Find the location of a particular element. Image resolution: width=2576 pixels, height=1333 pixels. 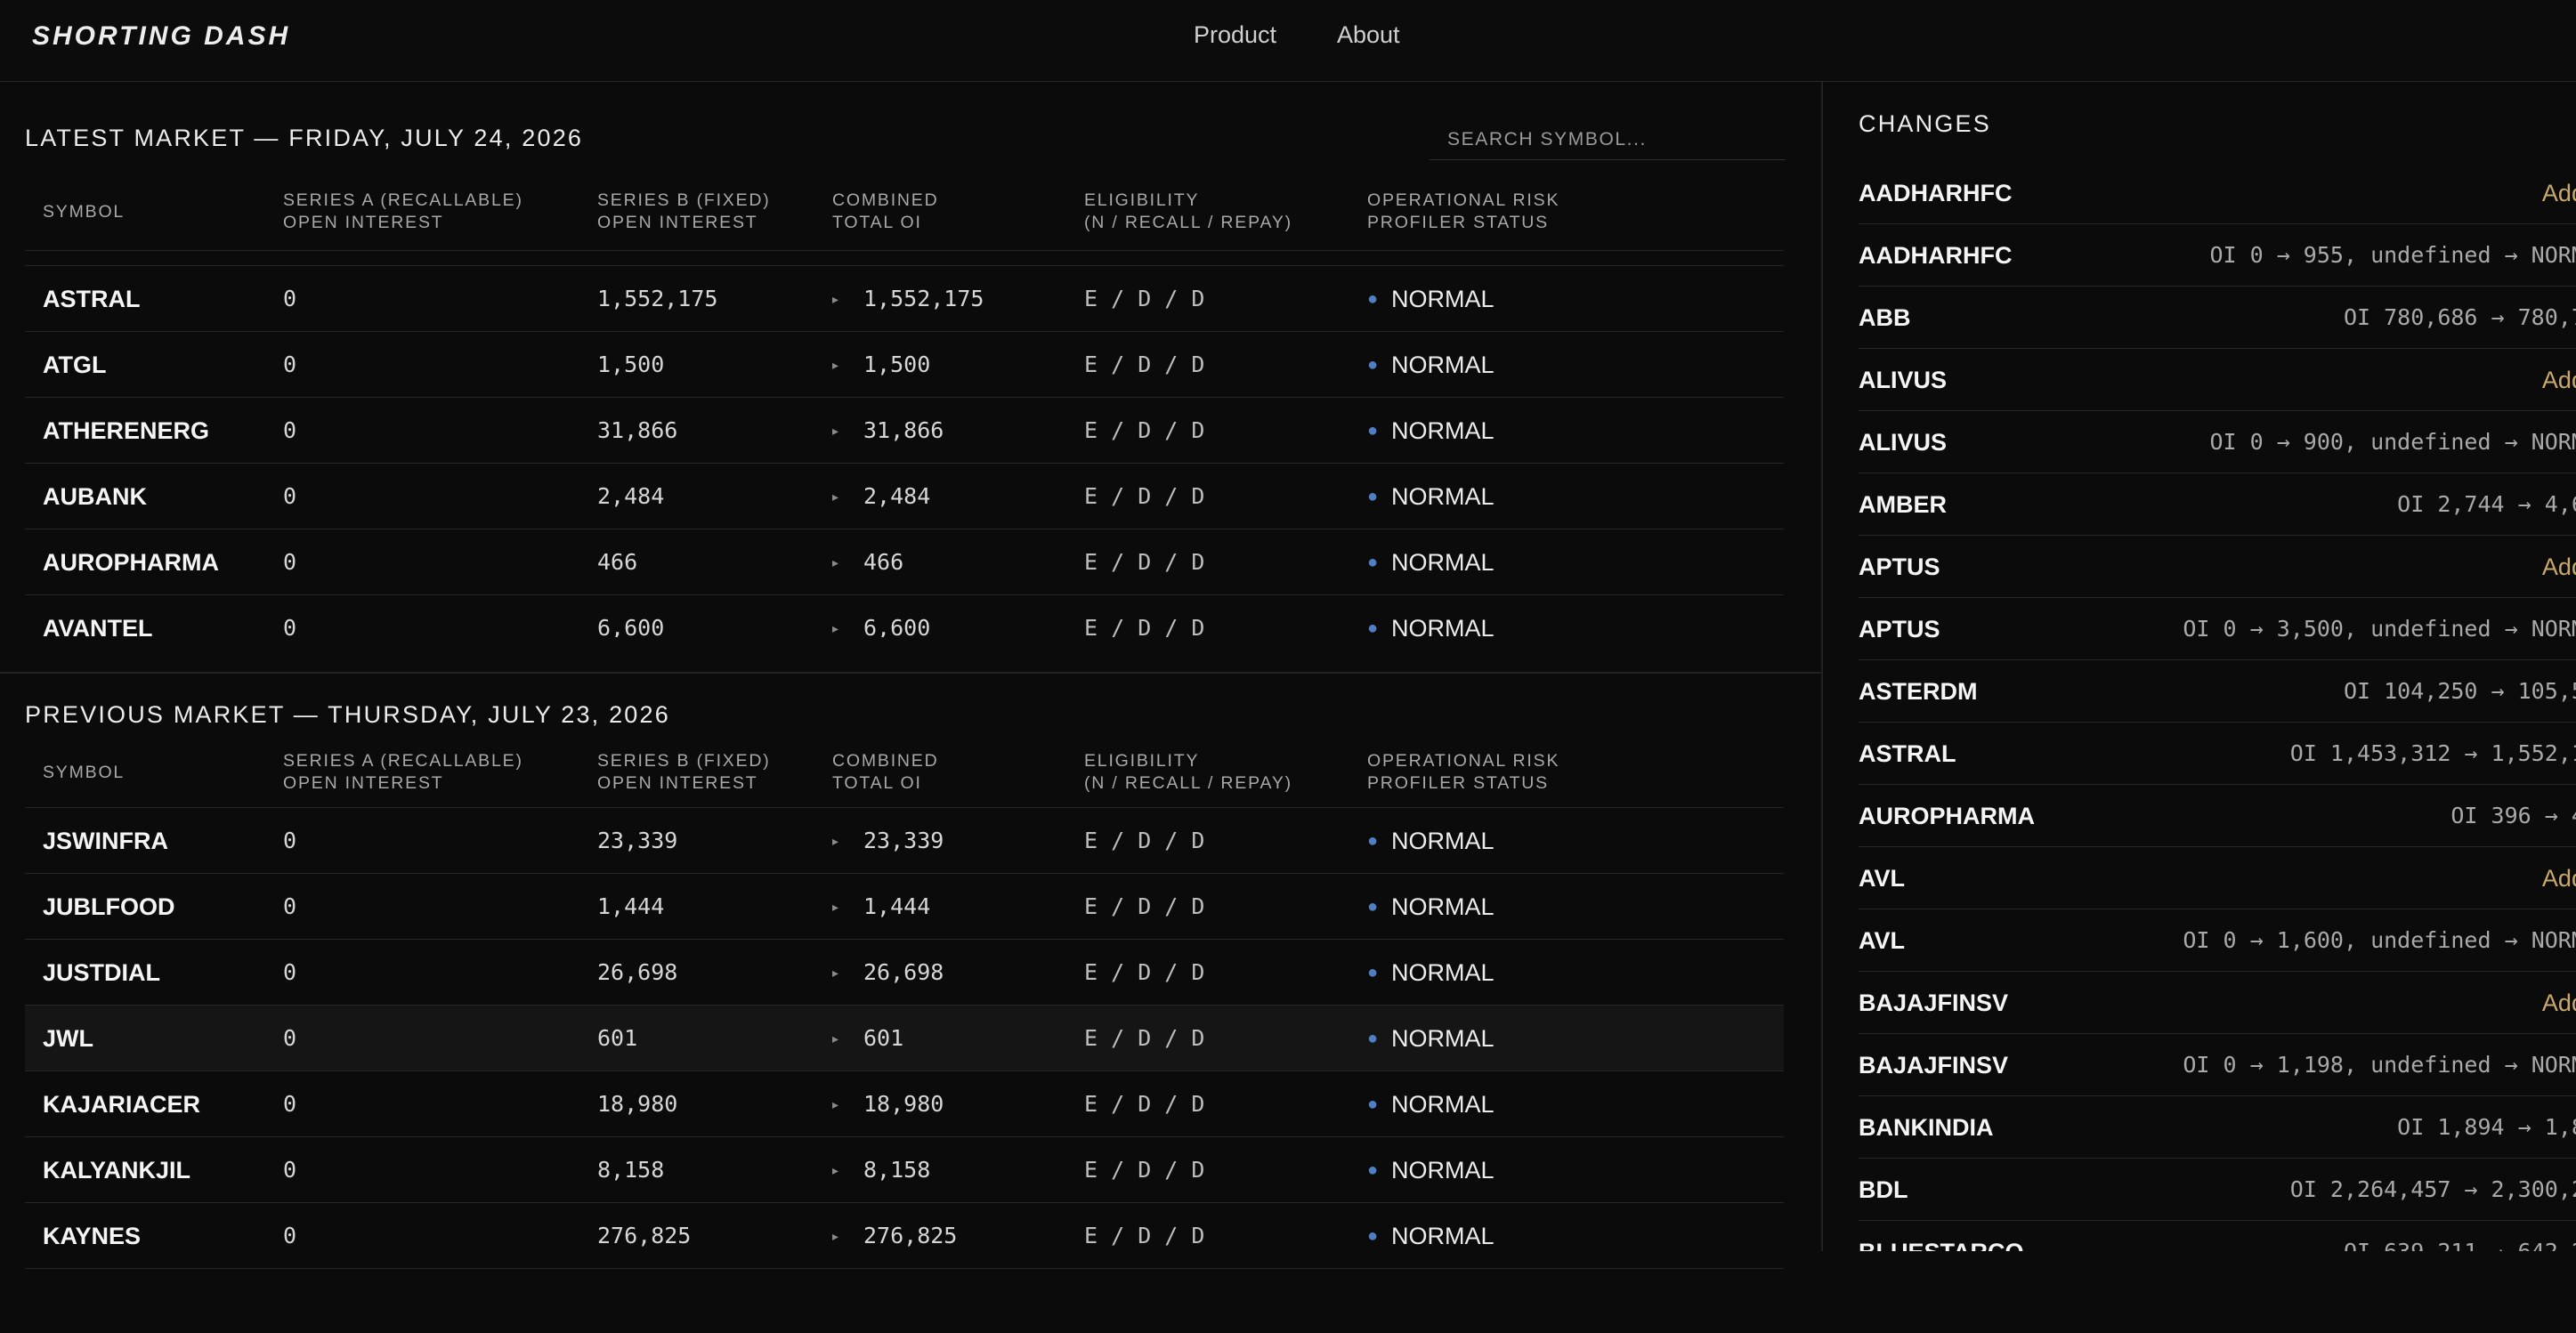

symbol-cell: JWL is located at coordinates (68, 1038).